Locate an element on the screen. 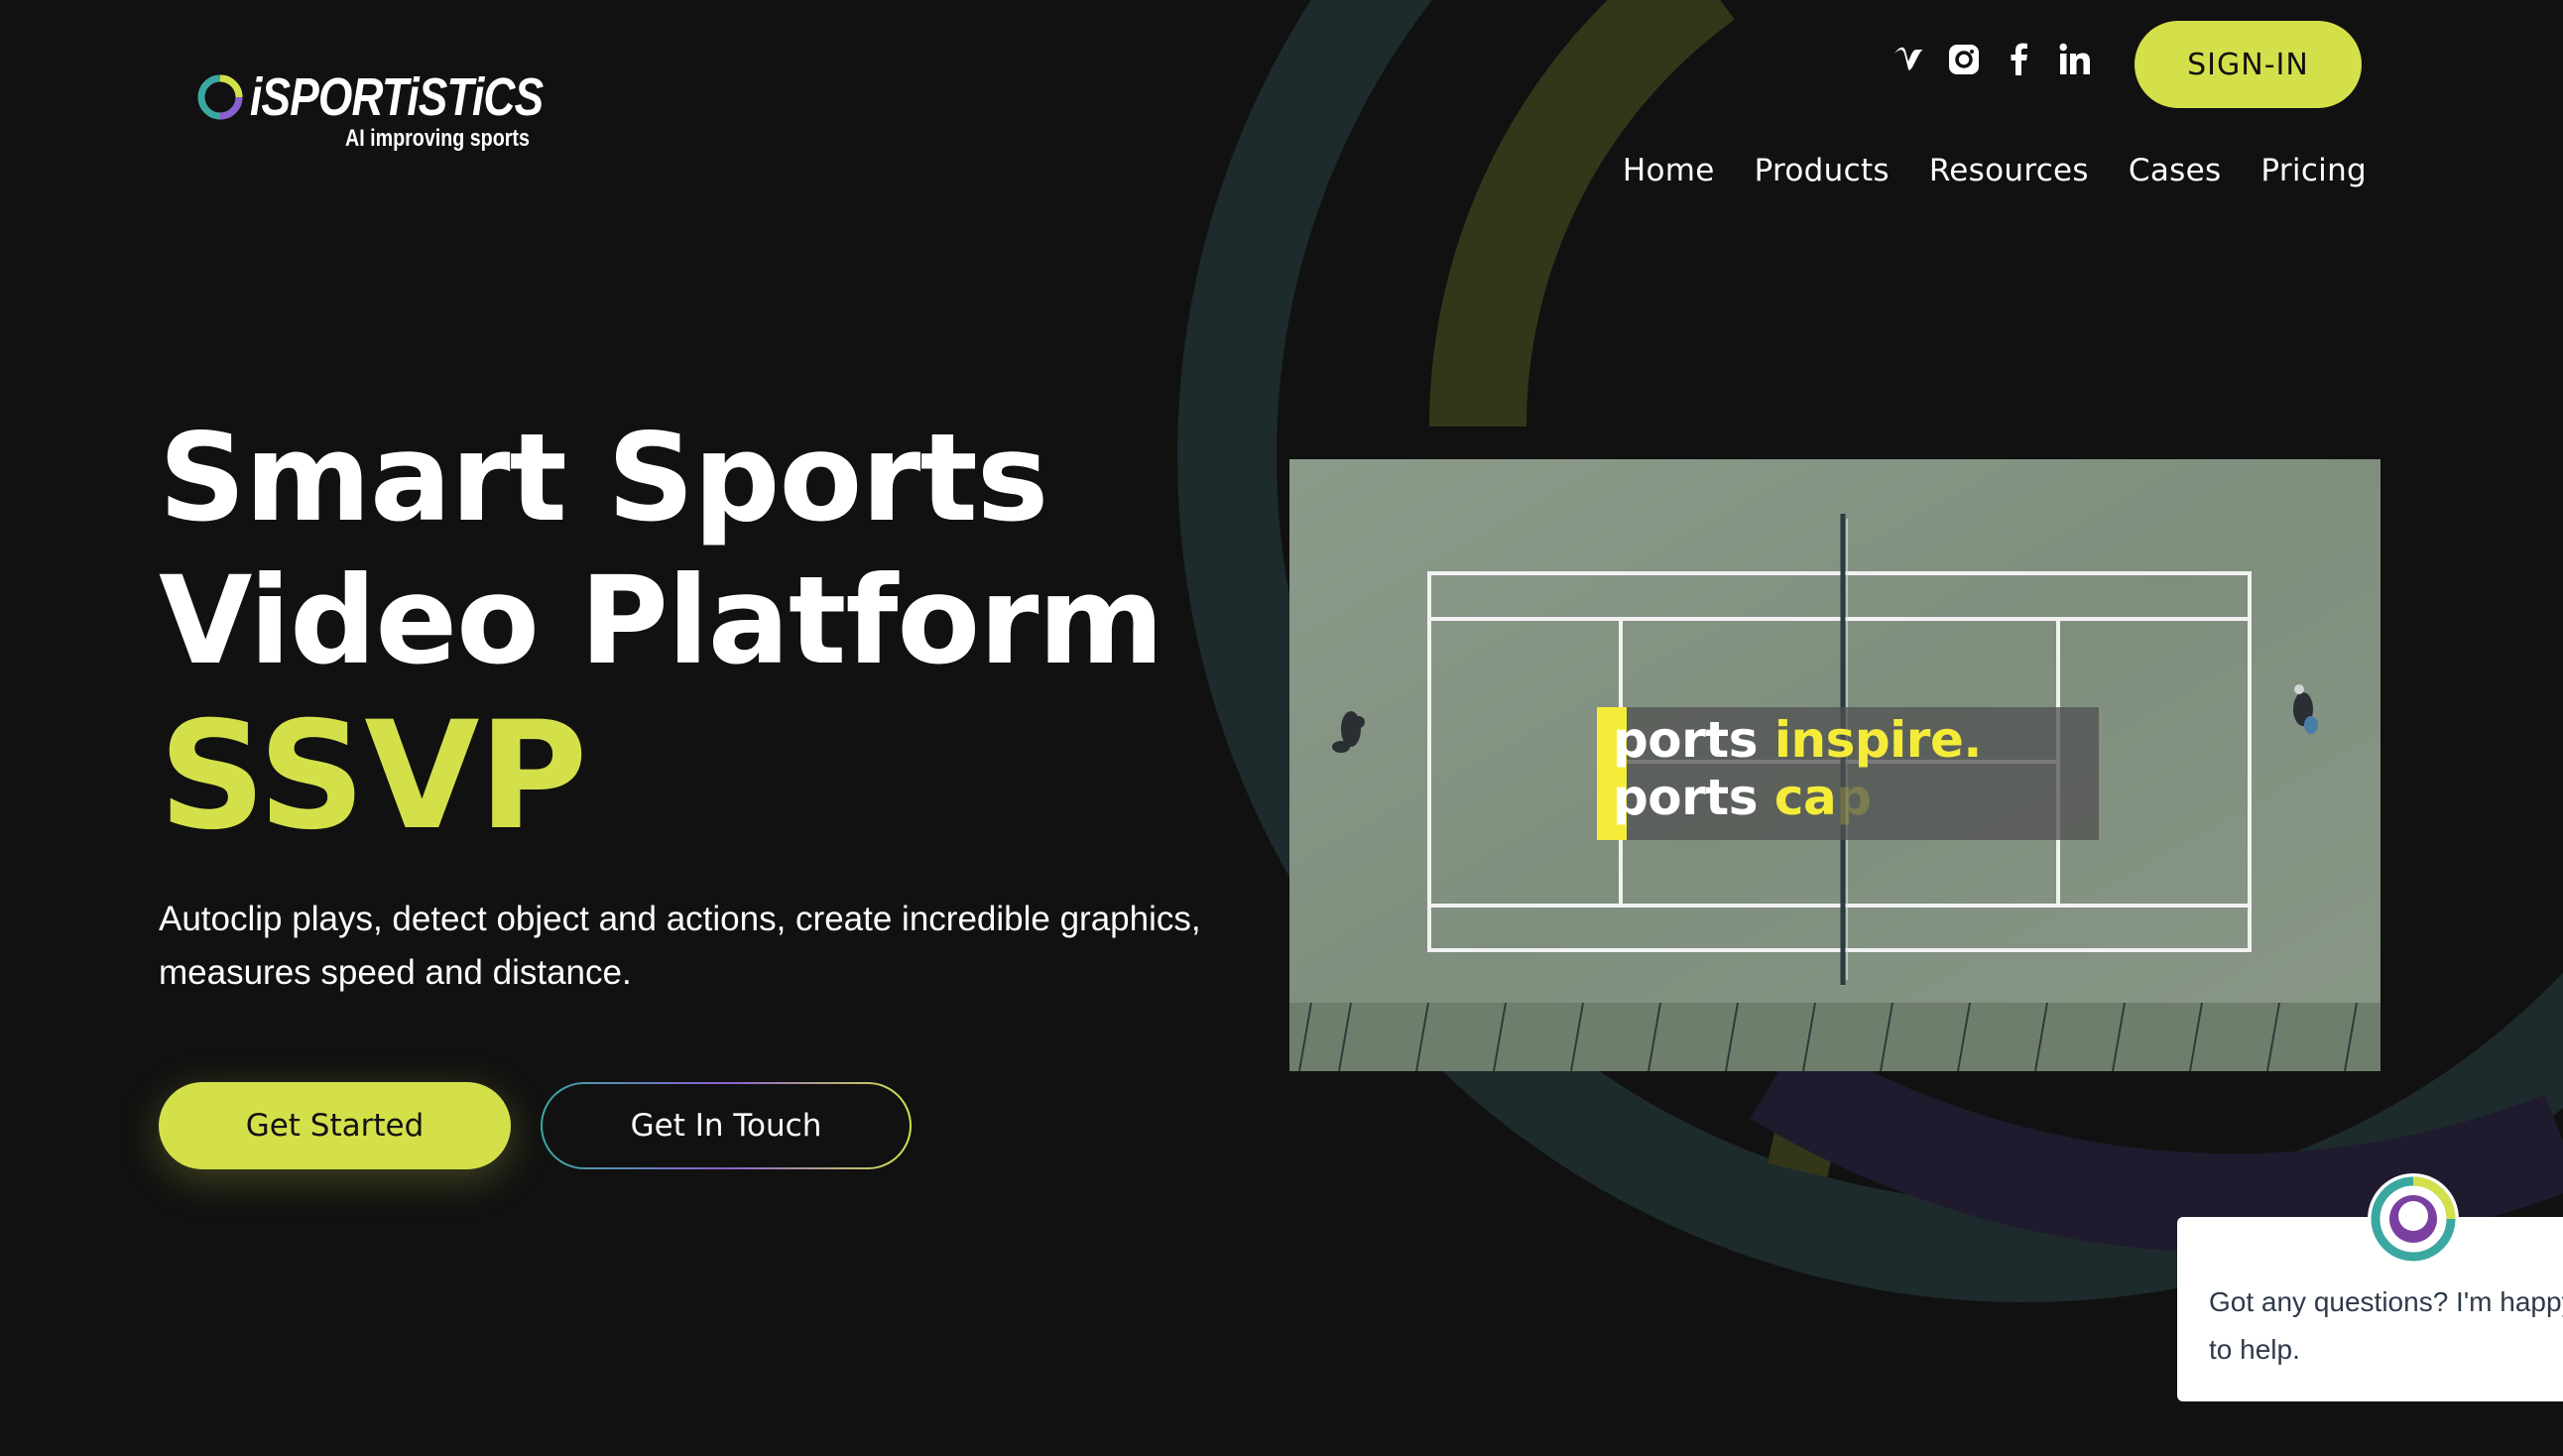  ring-olive-top is located at coordinates (1582, 213).